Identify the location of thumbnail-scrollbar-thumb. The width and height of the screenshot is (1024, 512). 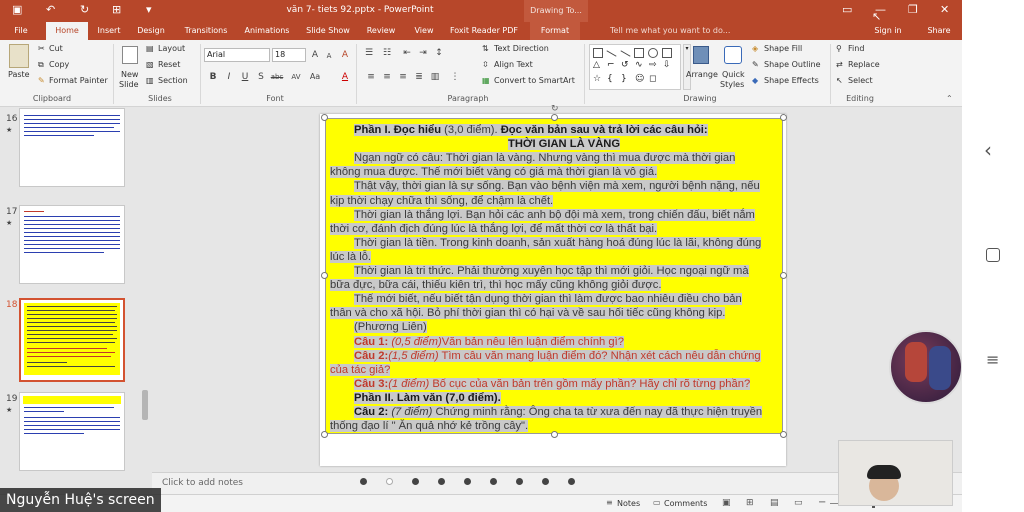
(145, 405).